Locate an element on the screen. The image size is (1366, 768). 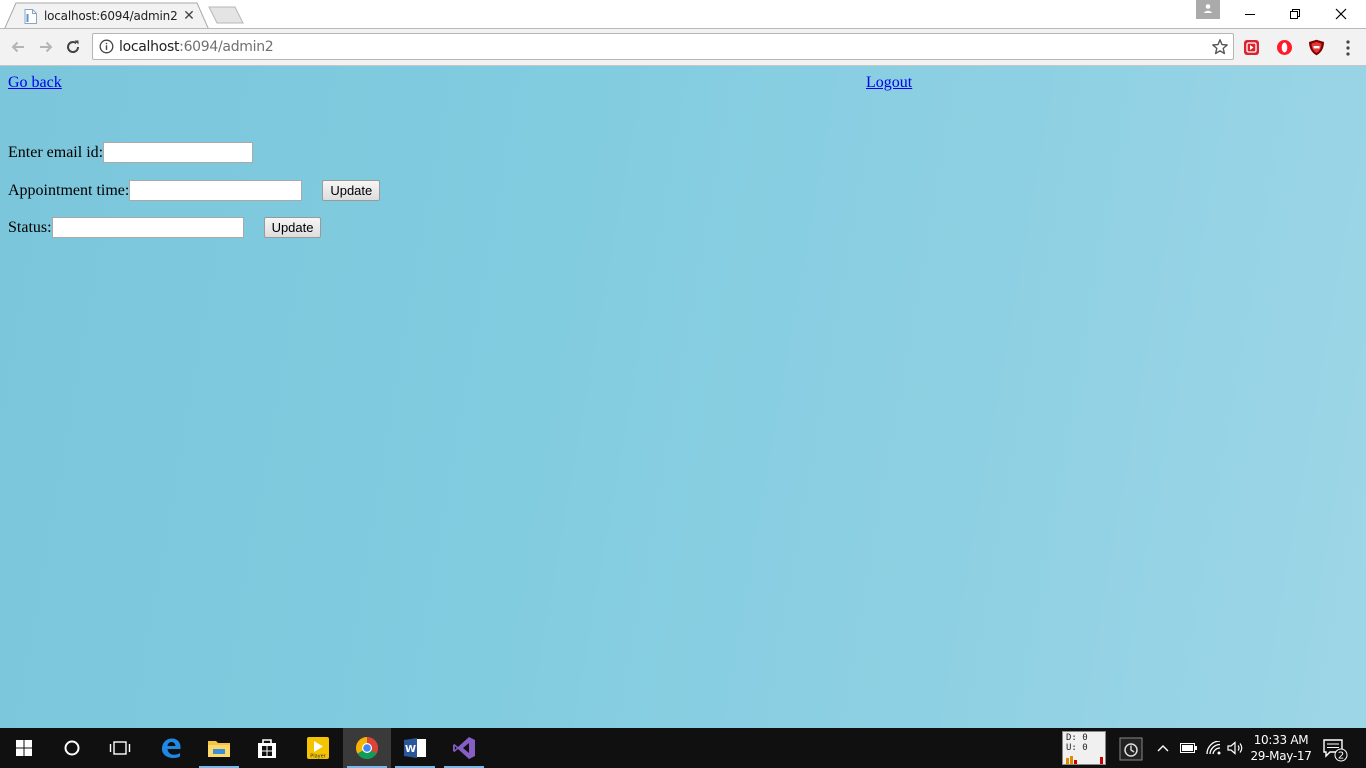
status-update-button: Update is located at coordinates (292, 227).